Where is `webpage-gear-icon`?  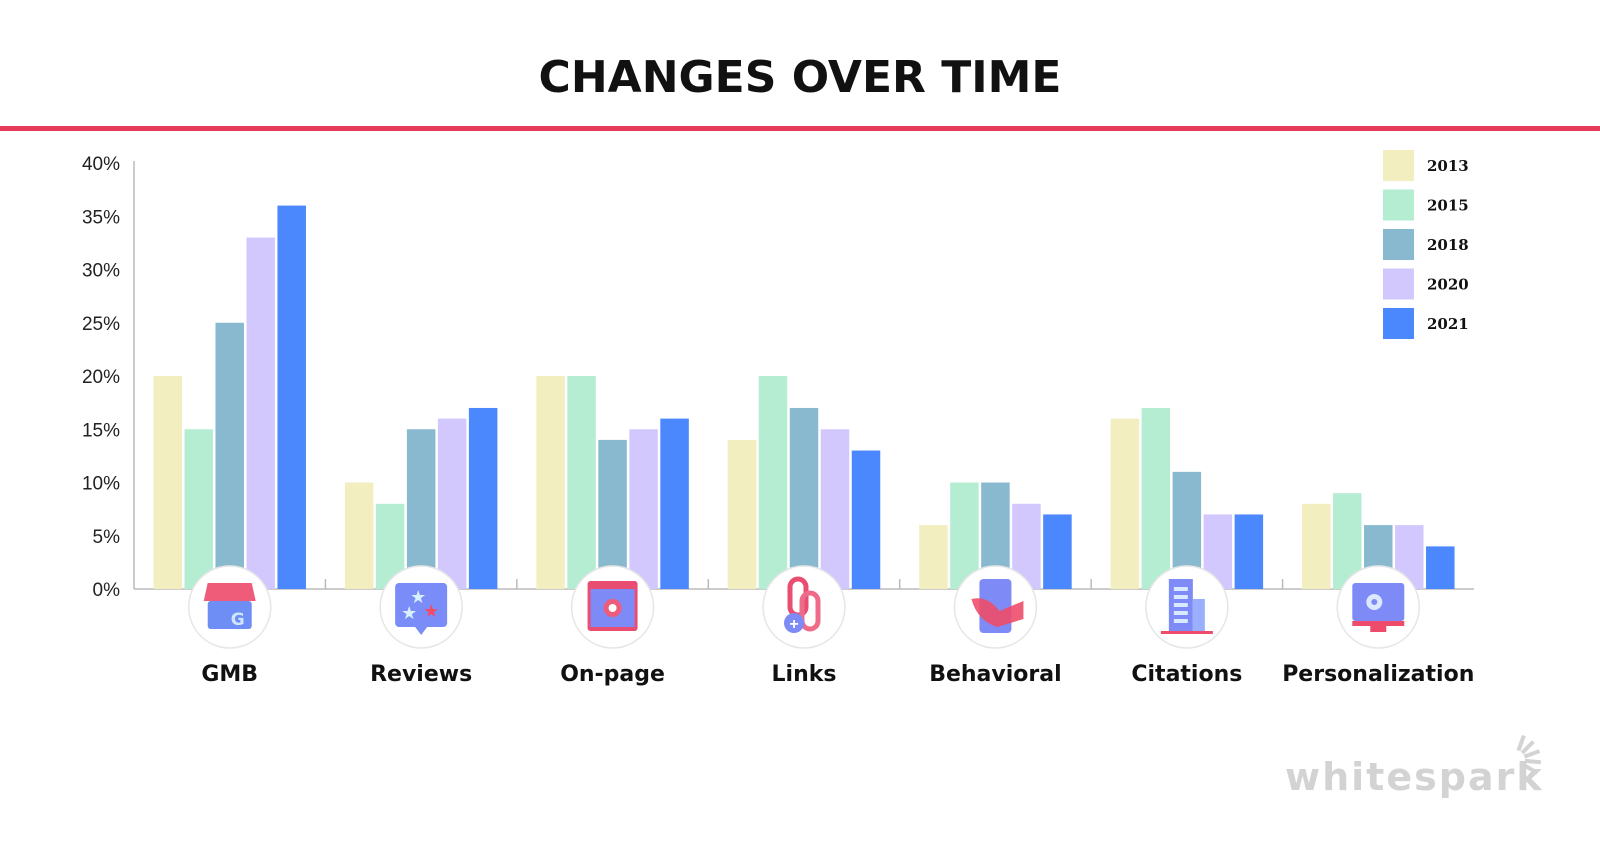 webpage-gear-icon is located at coordinates (612, 607).